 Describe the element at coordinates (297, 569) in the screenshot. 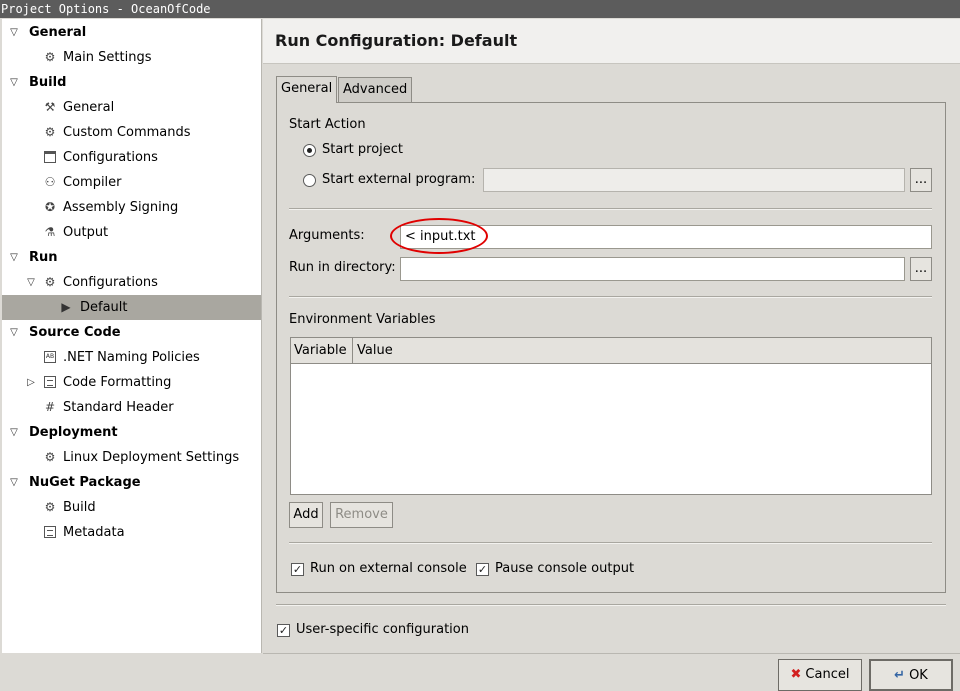

I see `external-console-checkbox: ✓` at that location.